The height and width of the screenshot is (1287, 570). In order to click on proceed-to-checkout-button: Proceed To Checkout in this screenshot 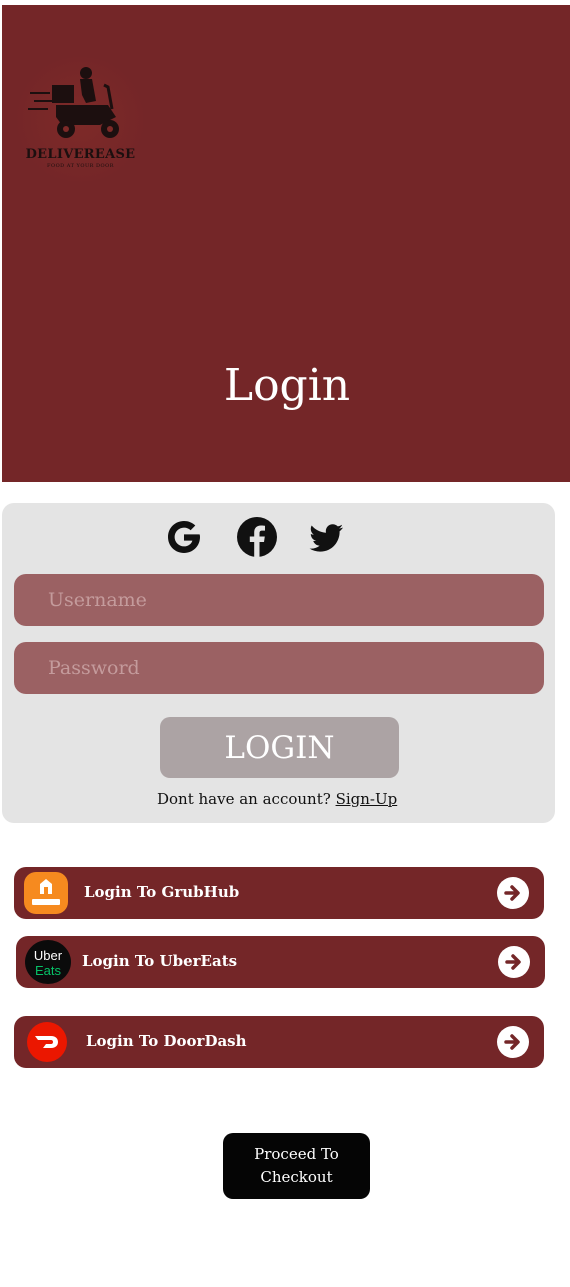, I will do `click(296, 1166)`.